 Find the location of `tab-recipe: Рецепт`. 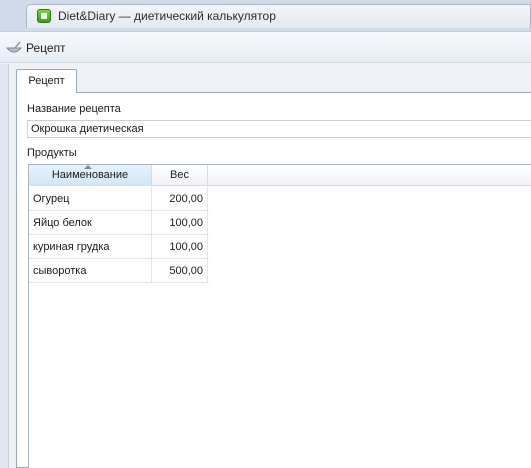

tab-recipe: Рецепт is located at coordinates (46, 81).